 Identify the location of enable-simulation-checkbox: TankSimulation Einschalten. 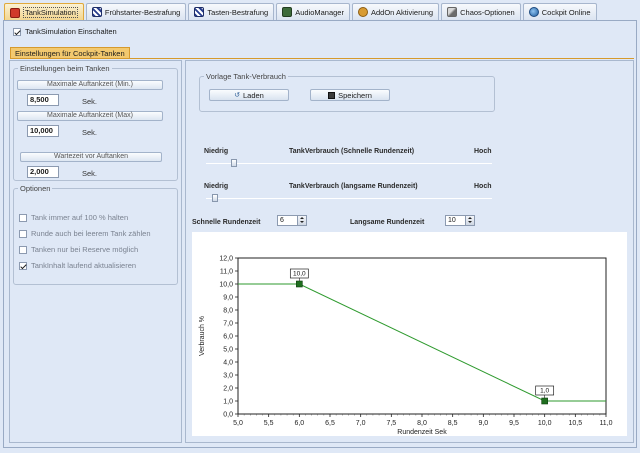
(65, 31).